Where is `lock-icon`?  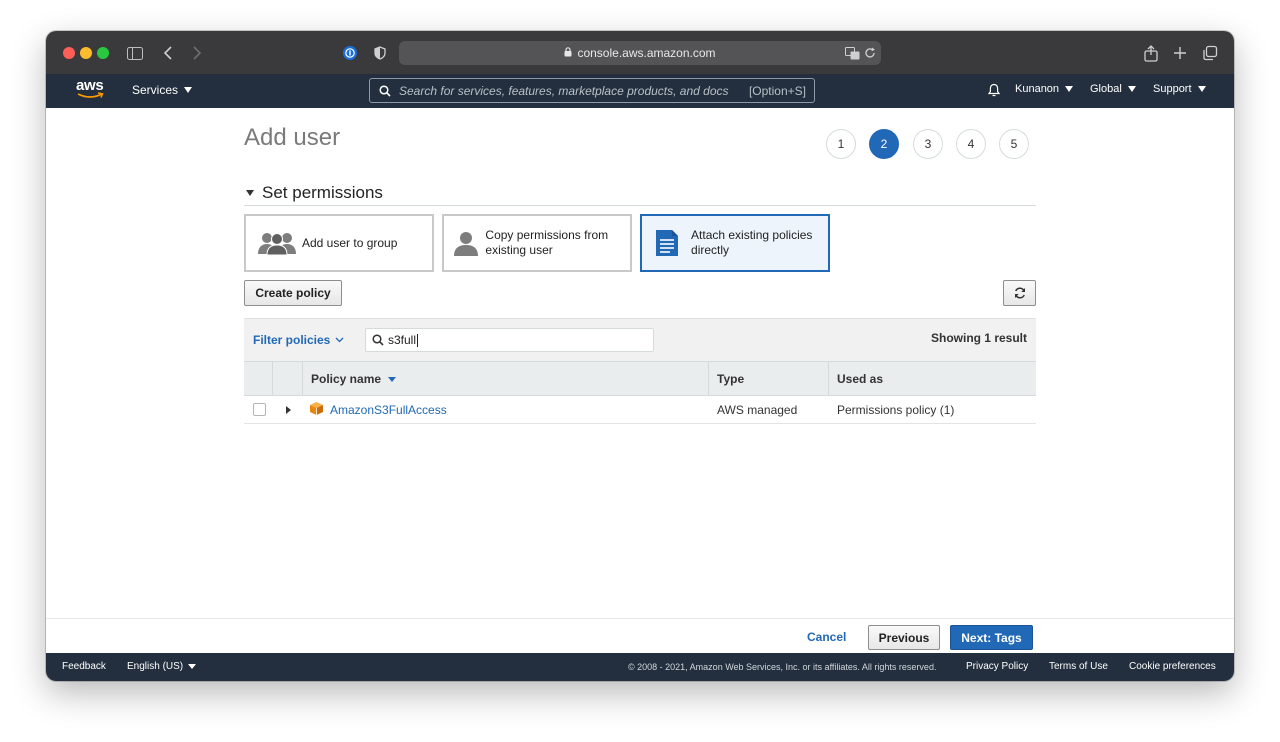
lock-icon is located at coordinates (568, 53).